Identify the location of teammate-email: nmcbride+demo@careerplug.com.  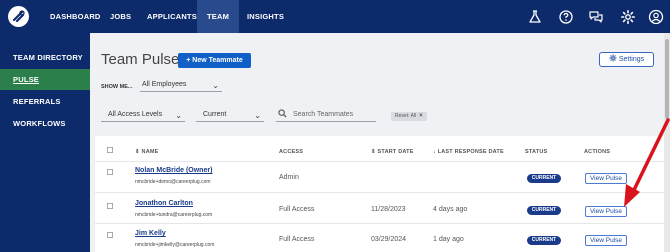
(173, 182).